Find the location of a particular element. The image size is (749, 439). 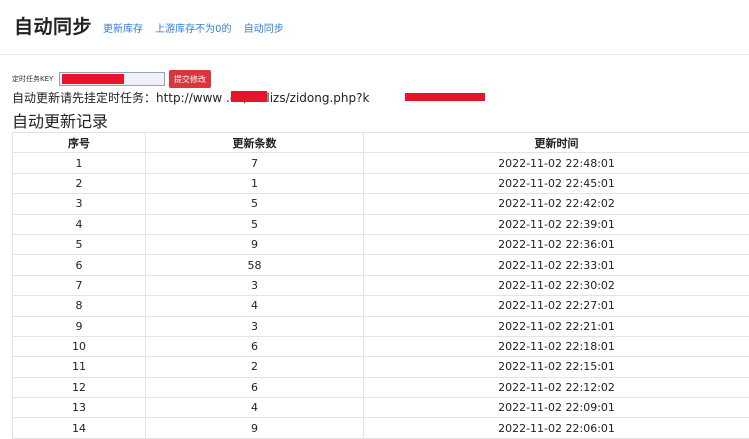

cell-time: 2022-11-02 22:36:01 is located at coordinates (556, 244).